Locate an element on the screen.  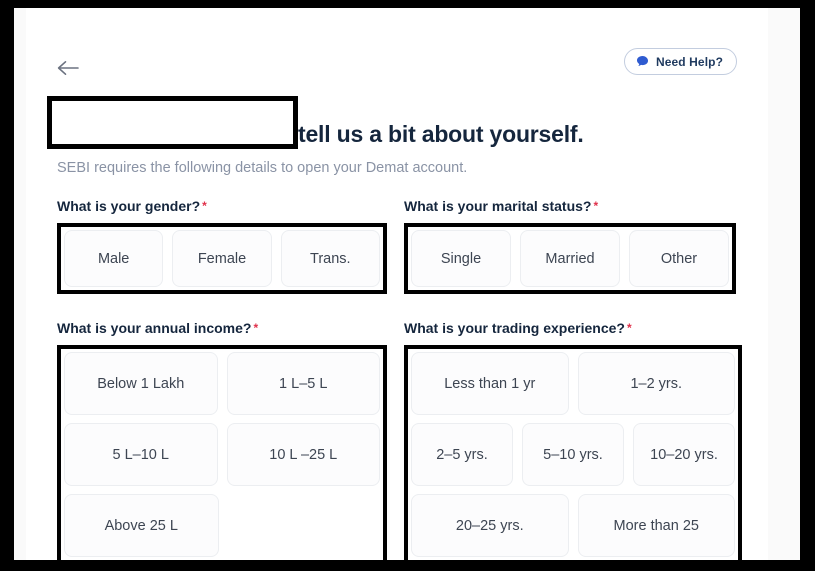
option-trading-more-than-25: More than 25 is located at coordinates (656, 525).